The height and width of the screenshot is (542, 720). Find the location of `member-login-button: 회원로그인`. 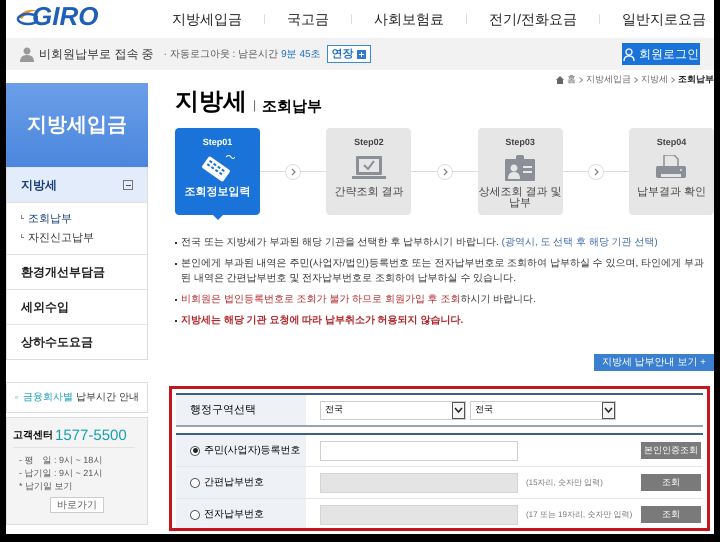

member-login-button: 회원로그인 is located at coordinates (661, 54).